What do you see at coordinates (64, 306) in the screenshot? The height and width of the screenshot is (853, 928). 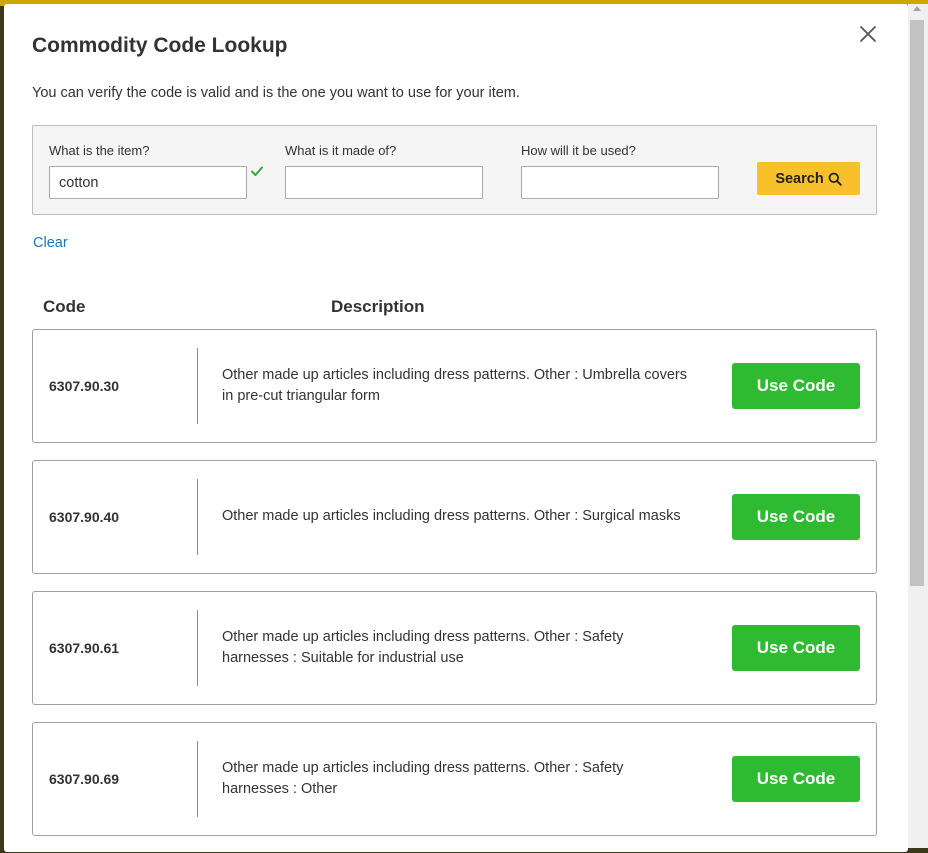 I see `code-column-header: Code` at bounding box center [64, 306].